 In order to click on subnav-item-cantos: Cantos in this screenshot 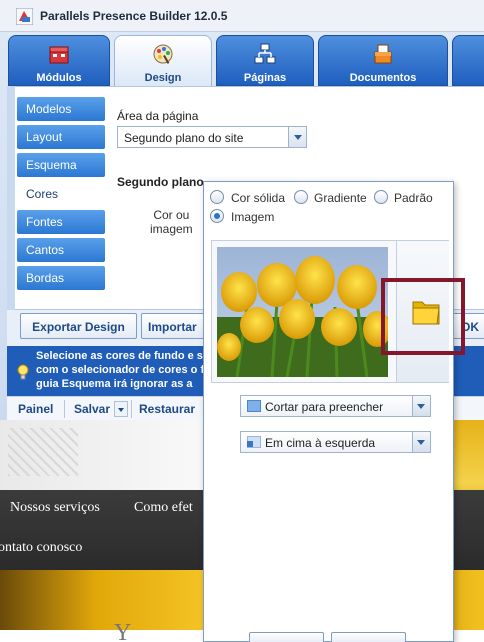, I will do `click(61, 250)`.